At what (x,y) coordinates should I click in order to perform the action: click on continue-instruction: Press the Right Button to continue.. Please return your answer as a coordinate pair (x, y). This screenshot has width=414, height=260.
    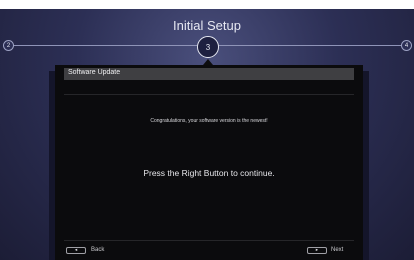
    Looking at the image, I should click on (209, 173).